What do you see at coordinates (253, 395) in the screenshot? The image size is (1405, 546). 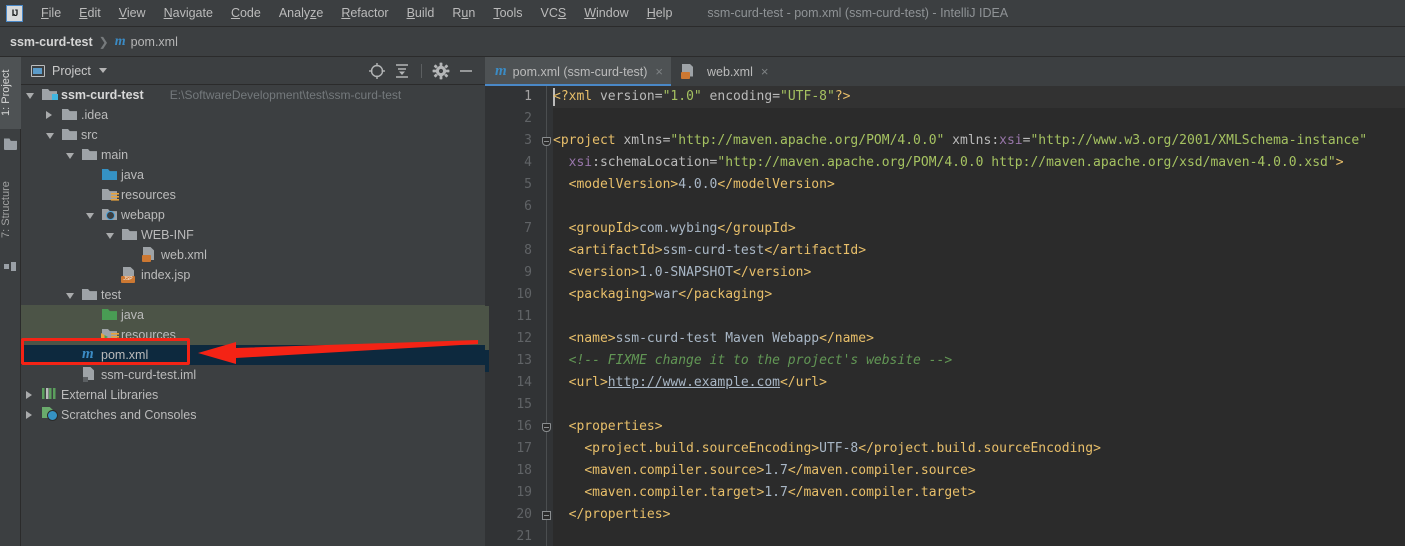 I see `tree-node-external-libraries: External Libraries` at bounding box center [253, 395].